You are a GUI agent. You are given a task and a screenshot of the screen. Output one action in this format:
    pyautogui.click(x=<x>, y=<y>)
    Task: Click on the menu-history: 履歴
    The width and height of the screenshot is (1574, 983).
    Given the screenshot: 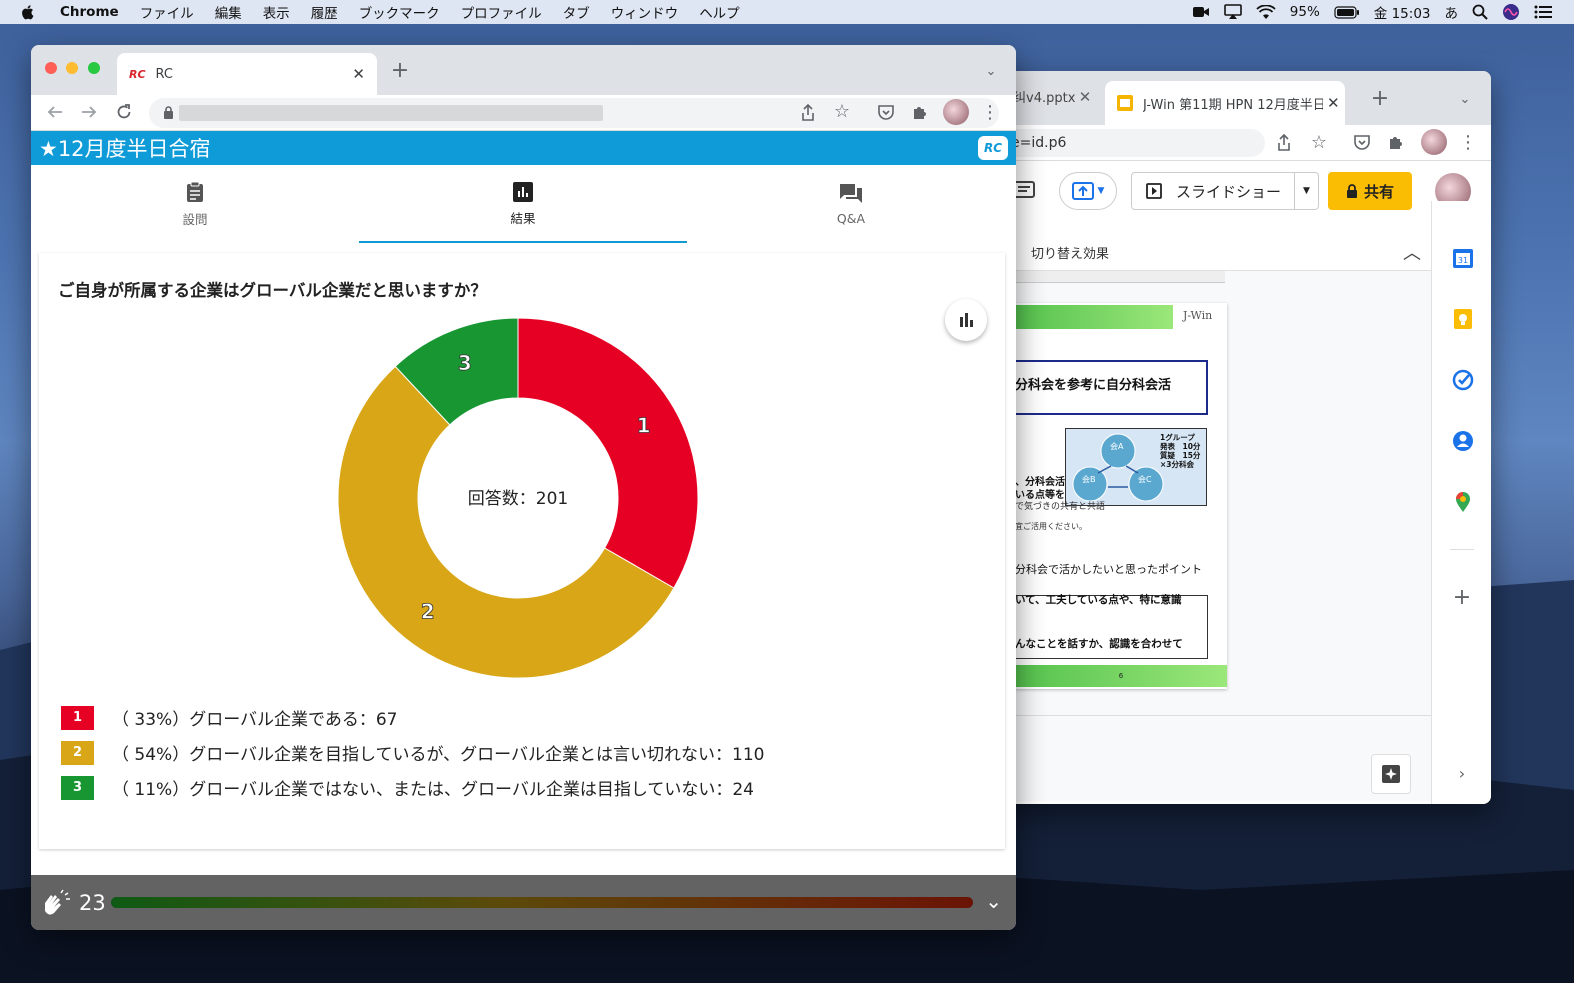 What is the action you would take?
    pyautogui.click(x=324, y=12)
    